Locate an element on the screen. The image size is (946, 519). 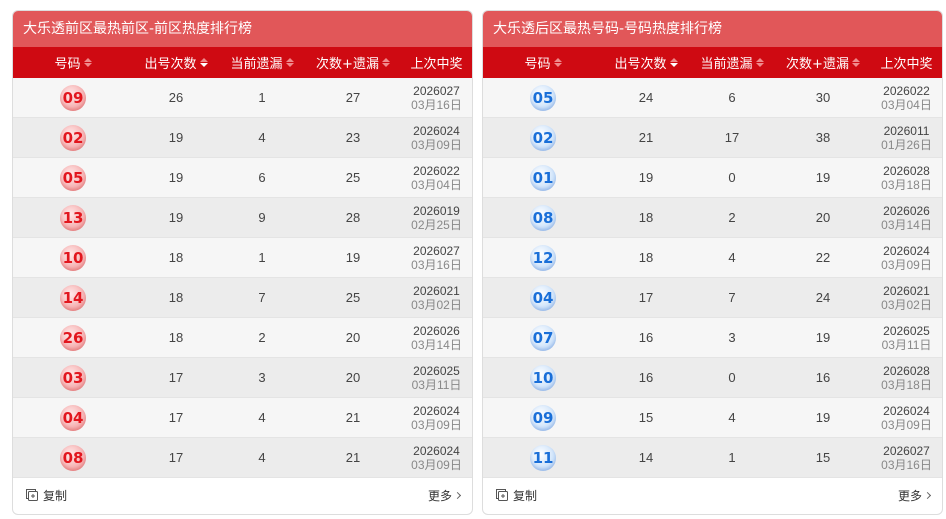
more-label: 更多 is located at coordinates (909, 495).